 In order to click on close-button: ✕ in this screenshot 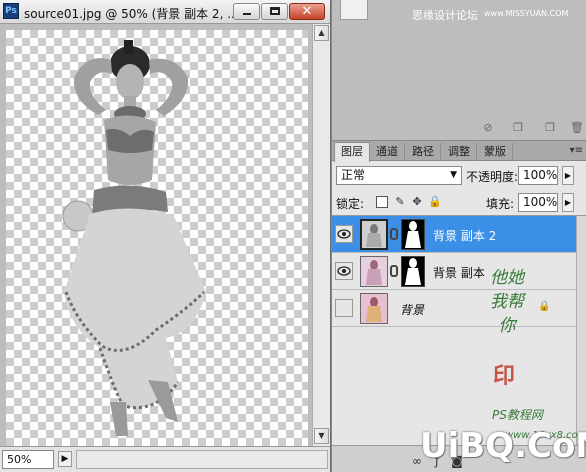, I will do `click(307, 11)`.